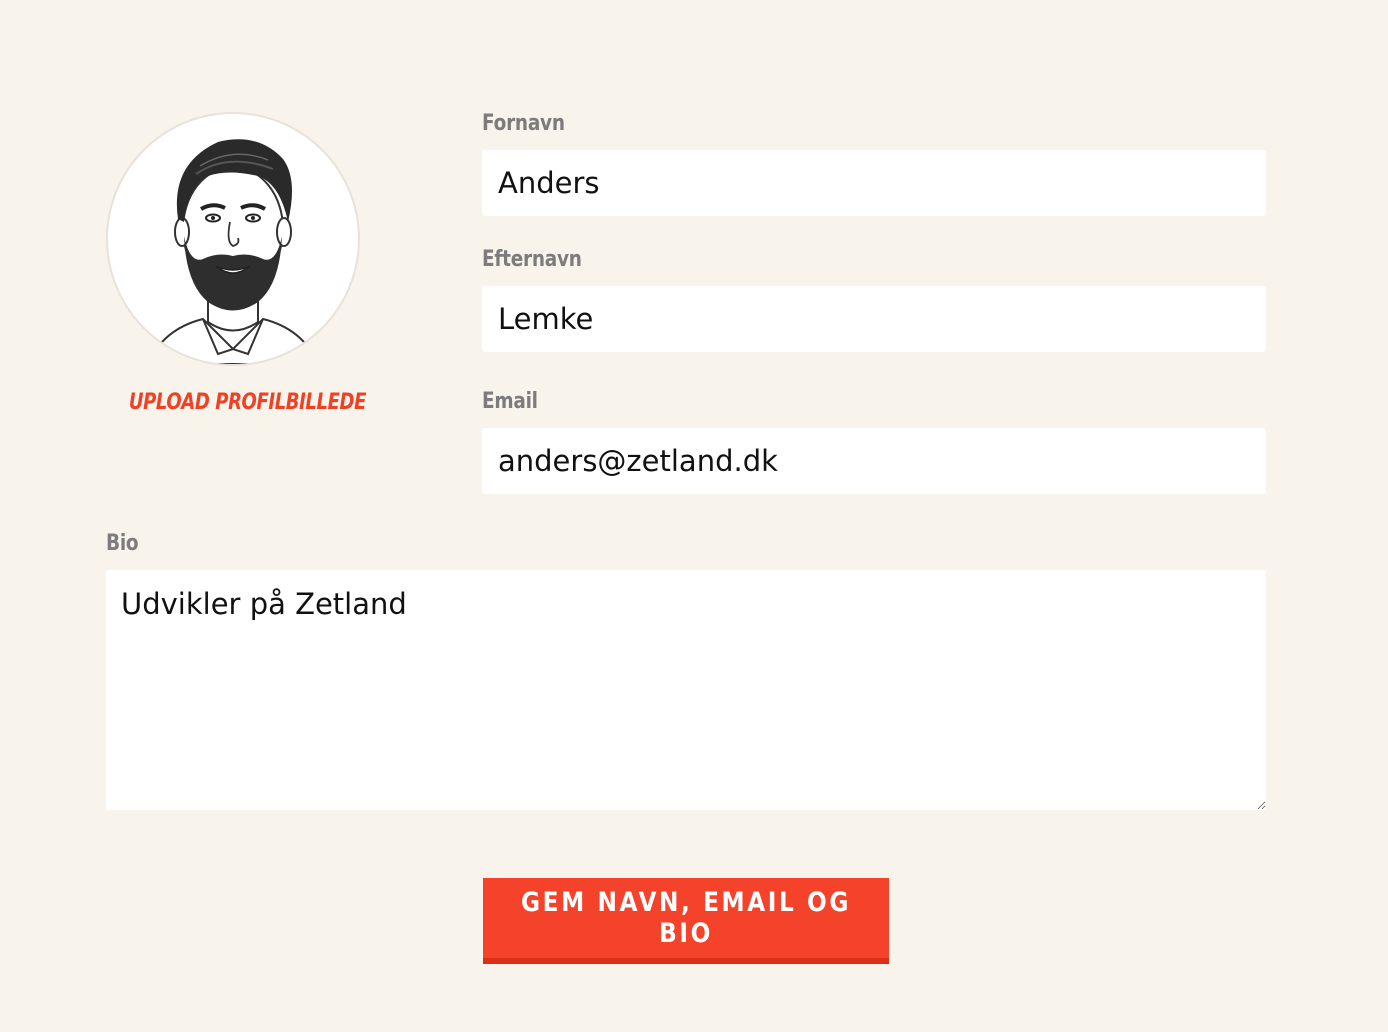 The width and height of the screenshot is (1388, 1032). What do you see at coordinates (874, 461) in the screenshot?
I see `email-input` at bounding box center [874, 461].